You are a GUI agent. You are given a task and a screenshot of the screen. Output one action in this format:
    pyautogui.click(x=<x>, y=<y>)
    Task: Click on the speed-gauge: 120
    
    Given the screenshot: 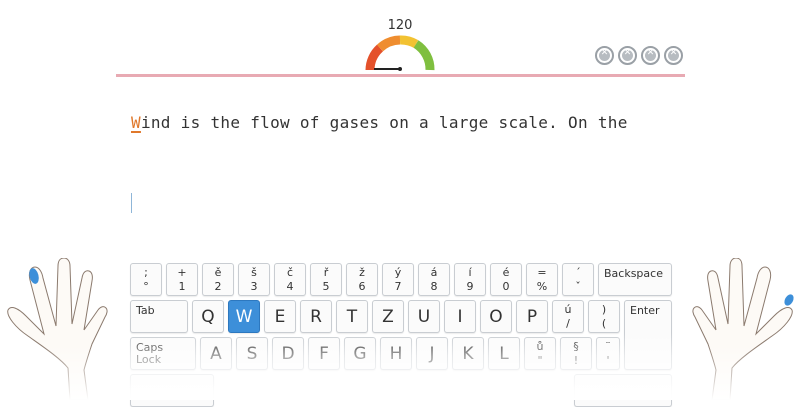 What is the action you would take?
    pyautogui.click(x=400, y=44)
    